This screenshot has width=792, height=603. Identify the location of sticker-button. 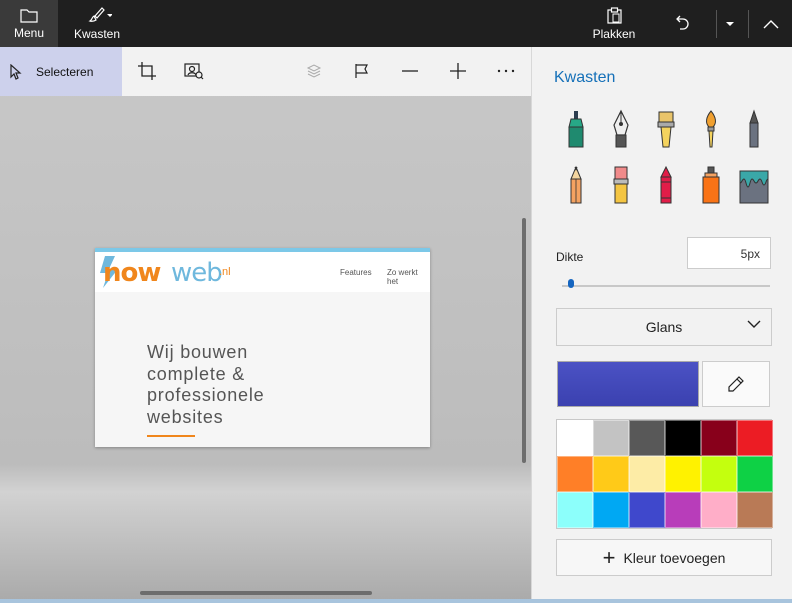
(314, 71).